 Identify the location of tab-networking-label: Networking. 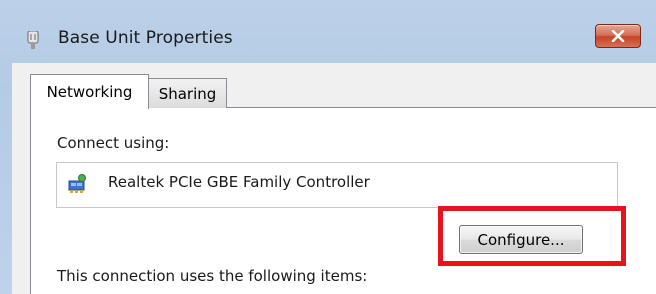
(89, 92).